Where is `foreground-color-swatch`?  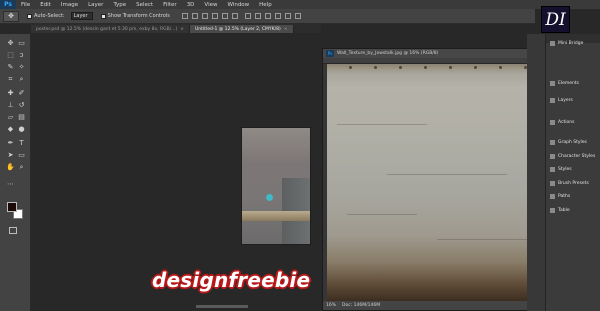
foreground-color-swatch is located at coordinates (12, 207).